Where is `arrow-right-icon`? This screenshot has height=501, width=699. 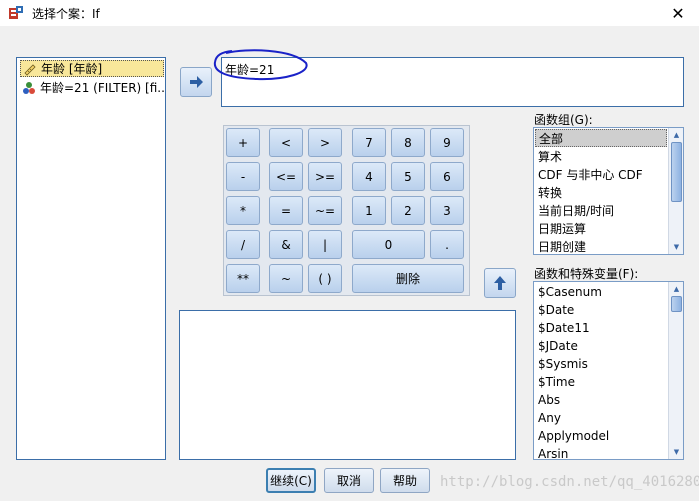 arrow-right-icon is located at coordinates (196, 82).